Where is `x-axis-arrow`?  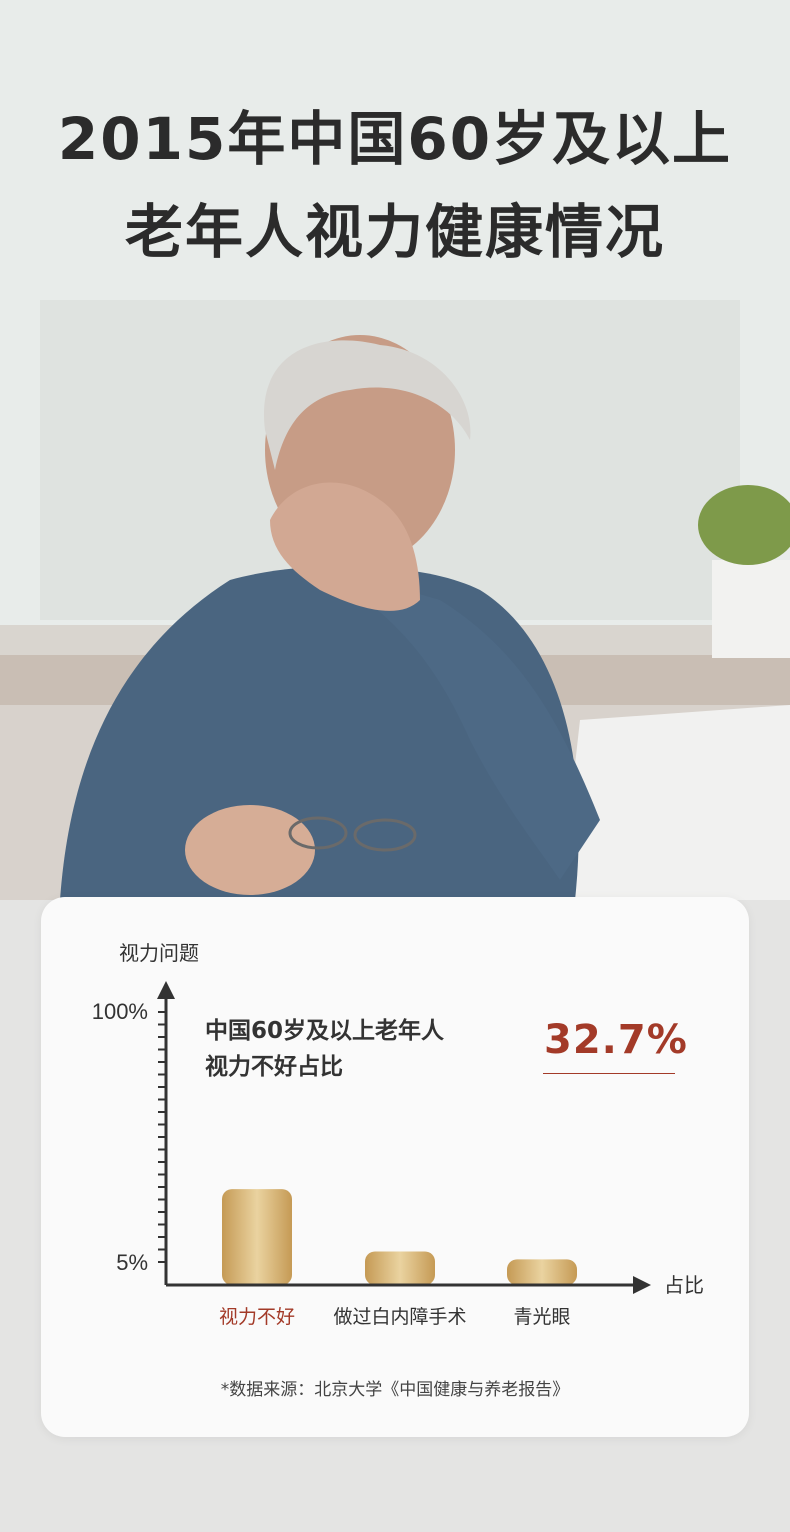
x-axis-arrow is located at coordinates (642, 1285).